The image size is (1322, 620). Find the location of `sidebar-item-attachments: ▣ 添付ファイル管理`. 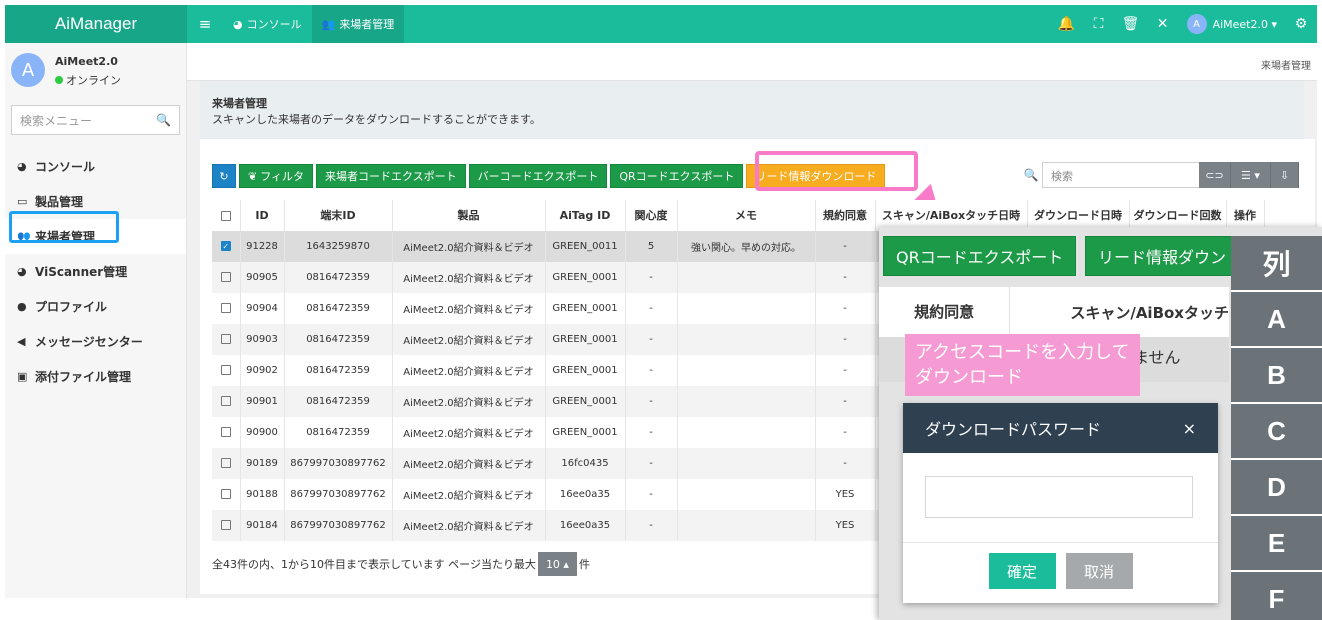

sidebar-item-attachments: ▣ 添付ファイル管理 is located at coordinates (95, 376).